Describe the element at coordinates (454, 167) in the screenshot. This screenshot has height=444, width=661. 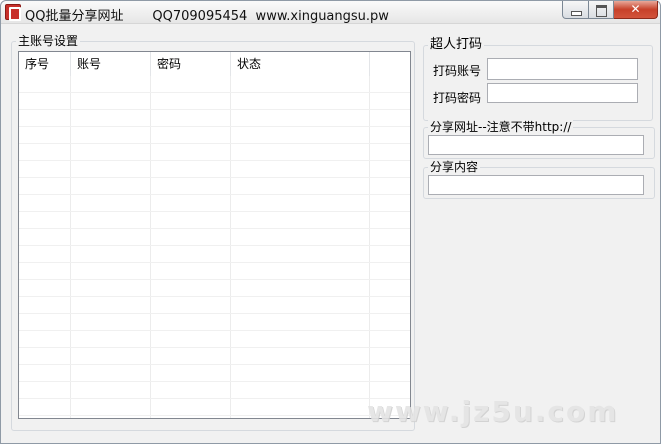
I see `share-content-label: 分享内容` at that location.